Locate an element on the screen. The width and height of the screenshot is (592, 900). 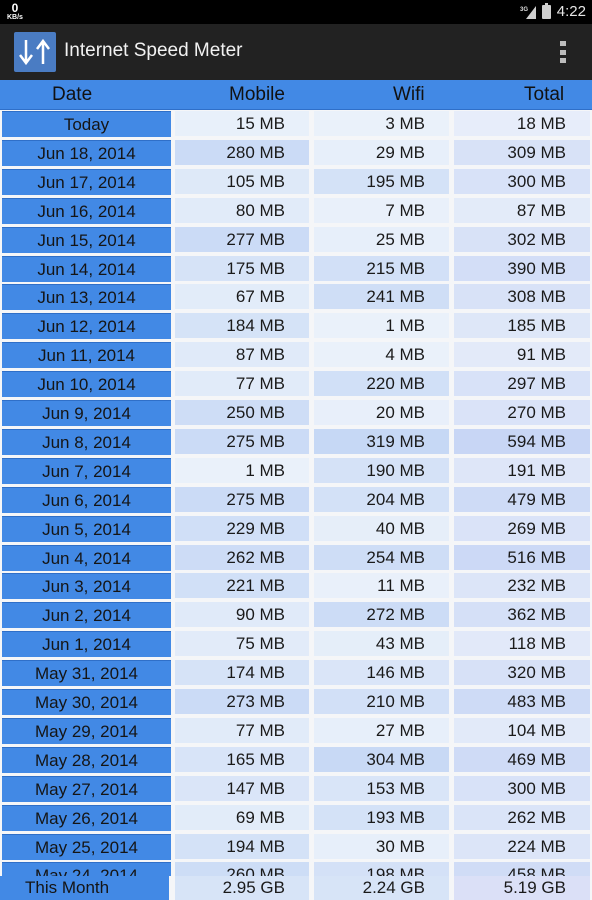
table-row: Jun 1, 2014 75 MB 43 MB 118 MB is located at coordinates (296, 644).